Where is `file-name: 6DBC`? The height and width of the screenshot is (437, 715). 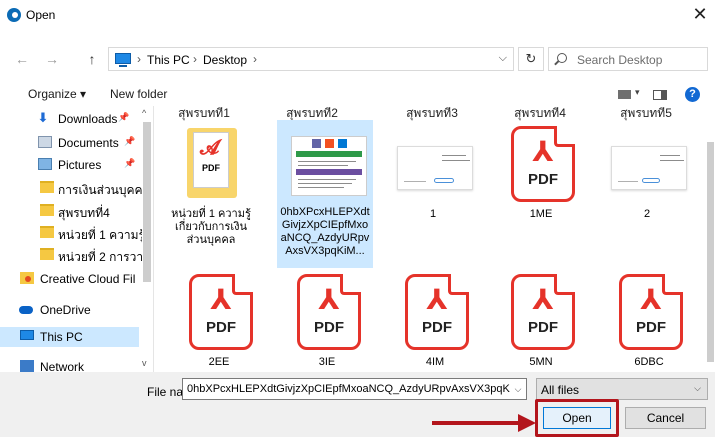
file-name: 6DBC is located at coordinates (649, 362).